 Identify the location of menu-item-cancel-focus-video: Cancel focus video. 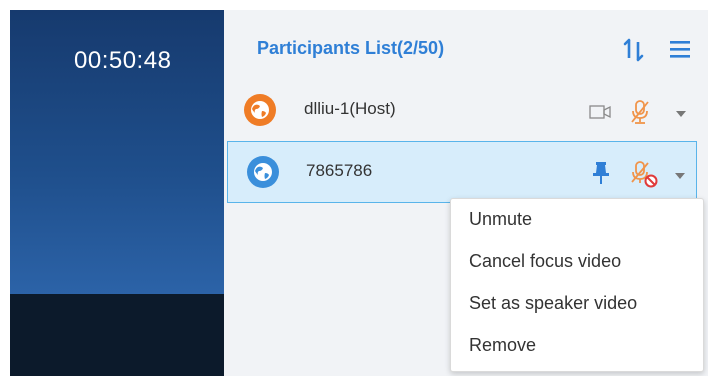
(577, 261).